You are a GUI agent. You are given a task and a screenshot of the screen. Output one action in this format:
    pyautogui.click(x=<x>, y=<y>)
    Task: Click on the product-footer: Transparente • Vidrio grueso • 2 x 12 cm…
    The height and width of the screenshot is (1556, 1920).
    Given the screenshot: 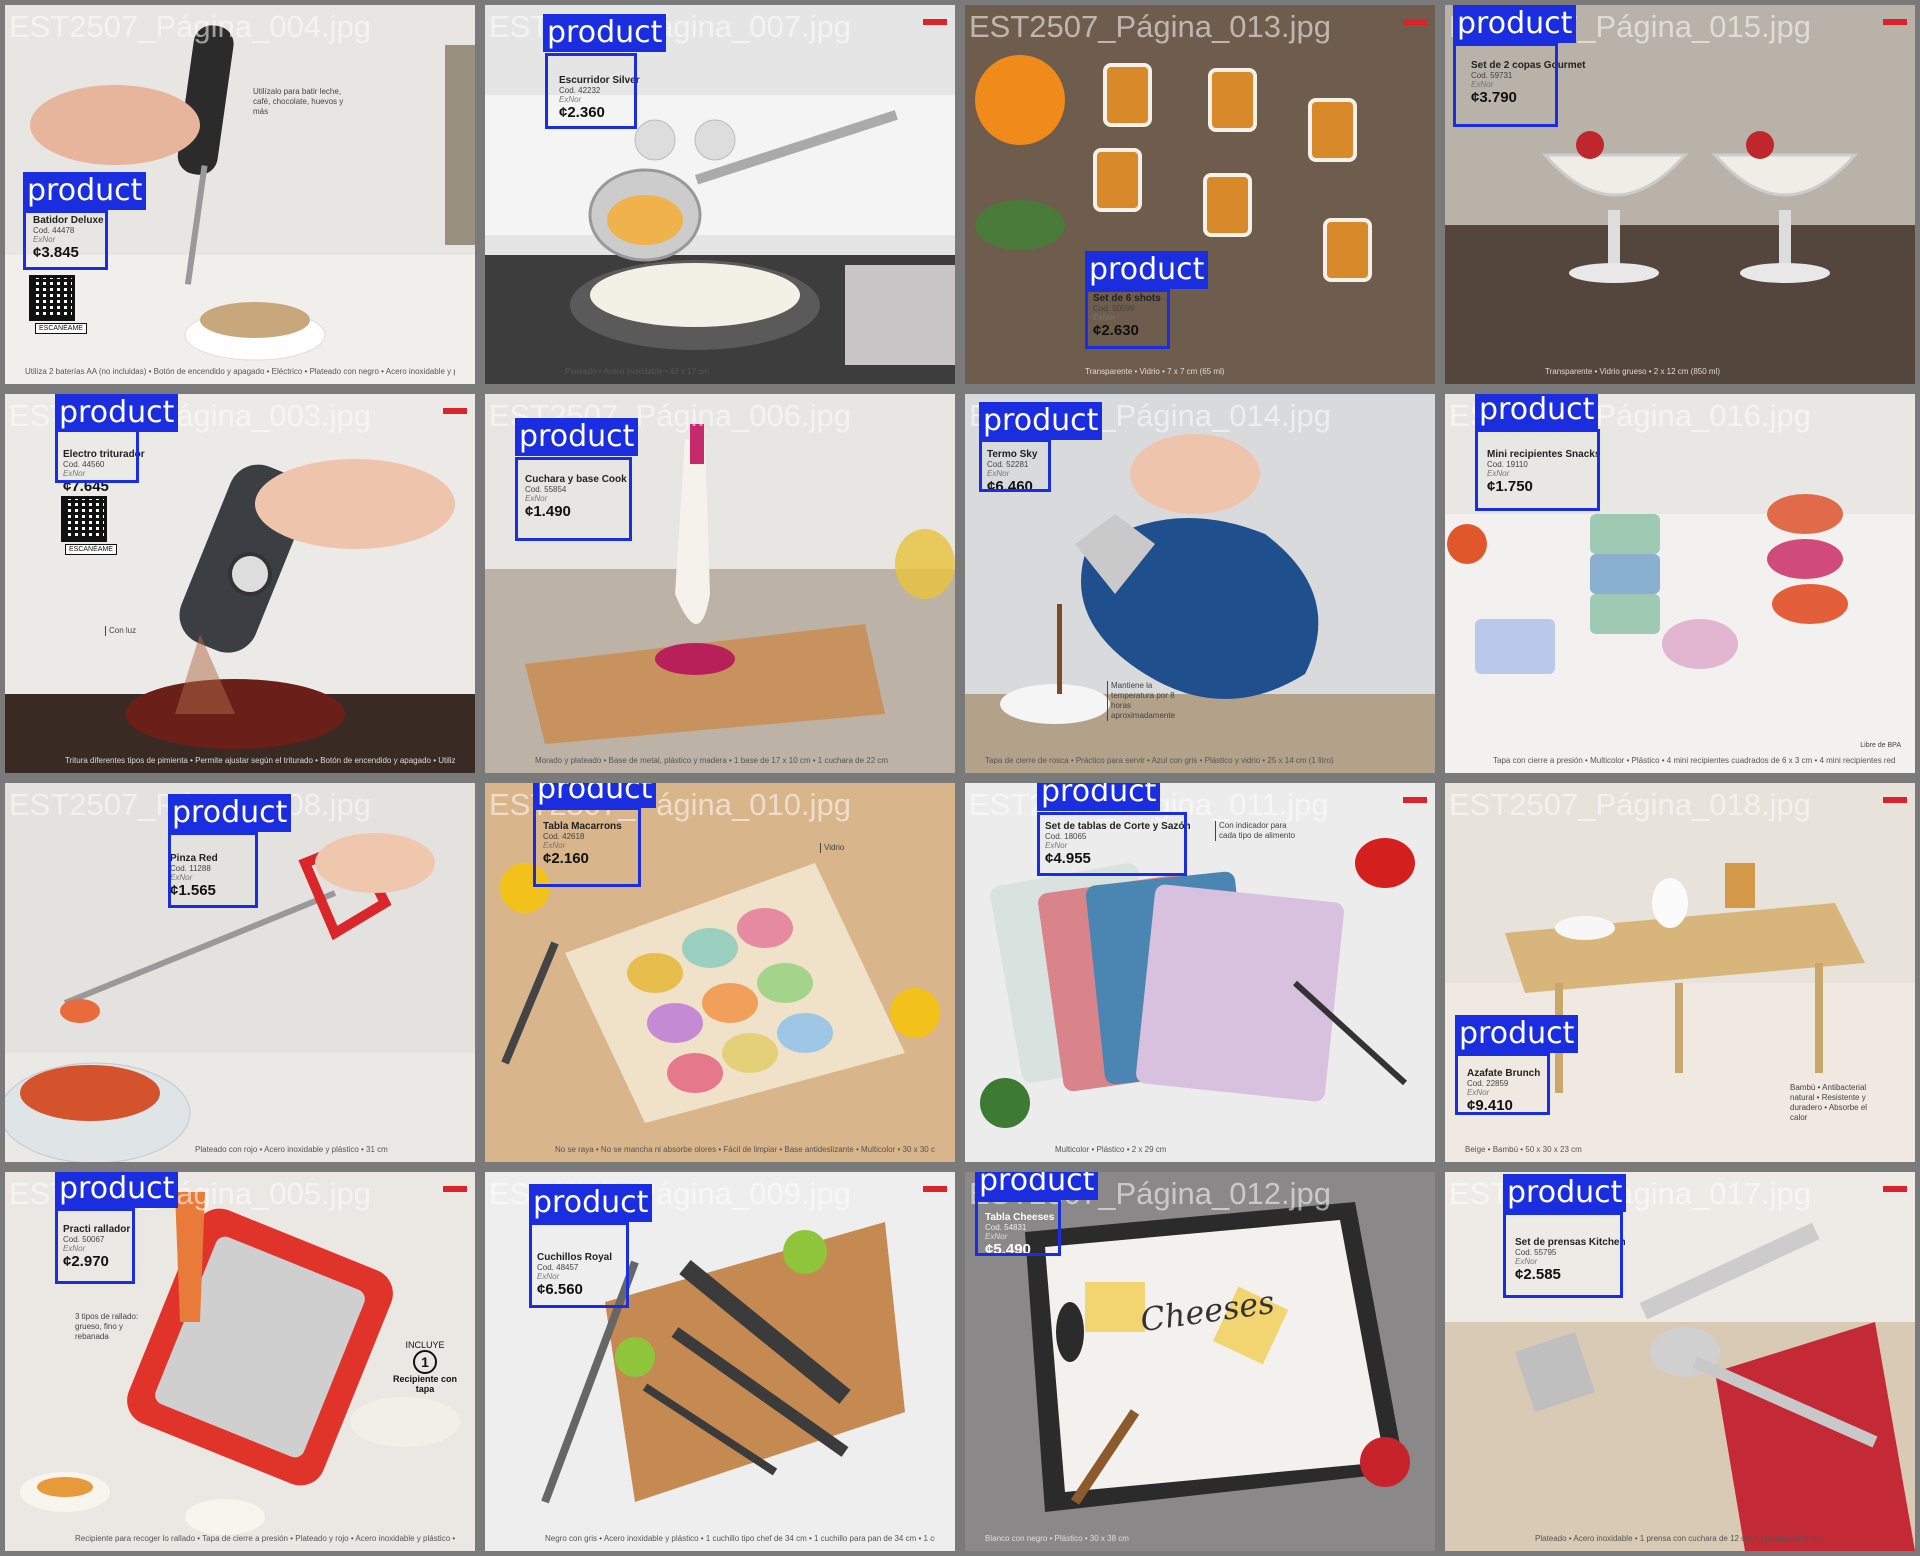 What is the action you would take?
    pyautogui.click(x=1633, y=371)
    